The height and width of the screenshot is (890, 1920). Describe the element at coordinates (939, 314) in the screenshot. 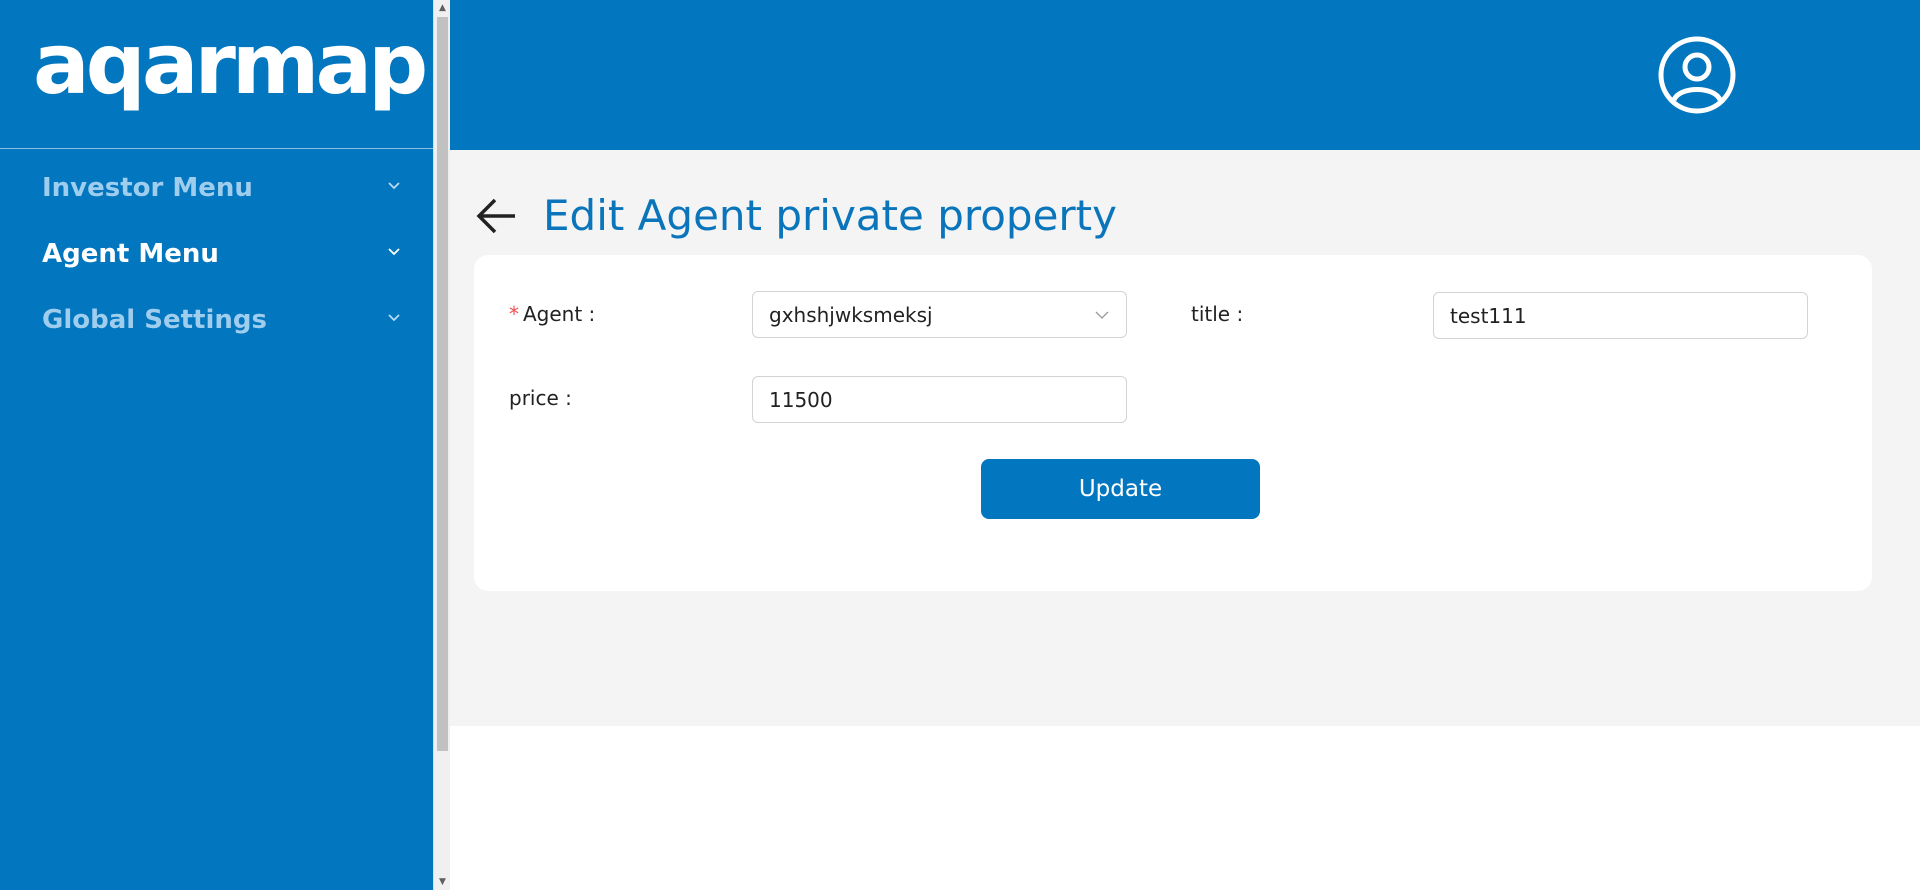

I see `agent-select: gxhshjwksmeksj` at that location.